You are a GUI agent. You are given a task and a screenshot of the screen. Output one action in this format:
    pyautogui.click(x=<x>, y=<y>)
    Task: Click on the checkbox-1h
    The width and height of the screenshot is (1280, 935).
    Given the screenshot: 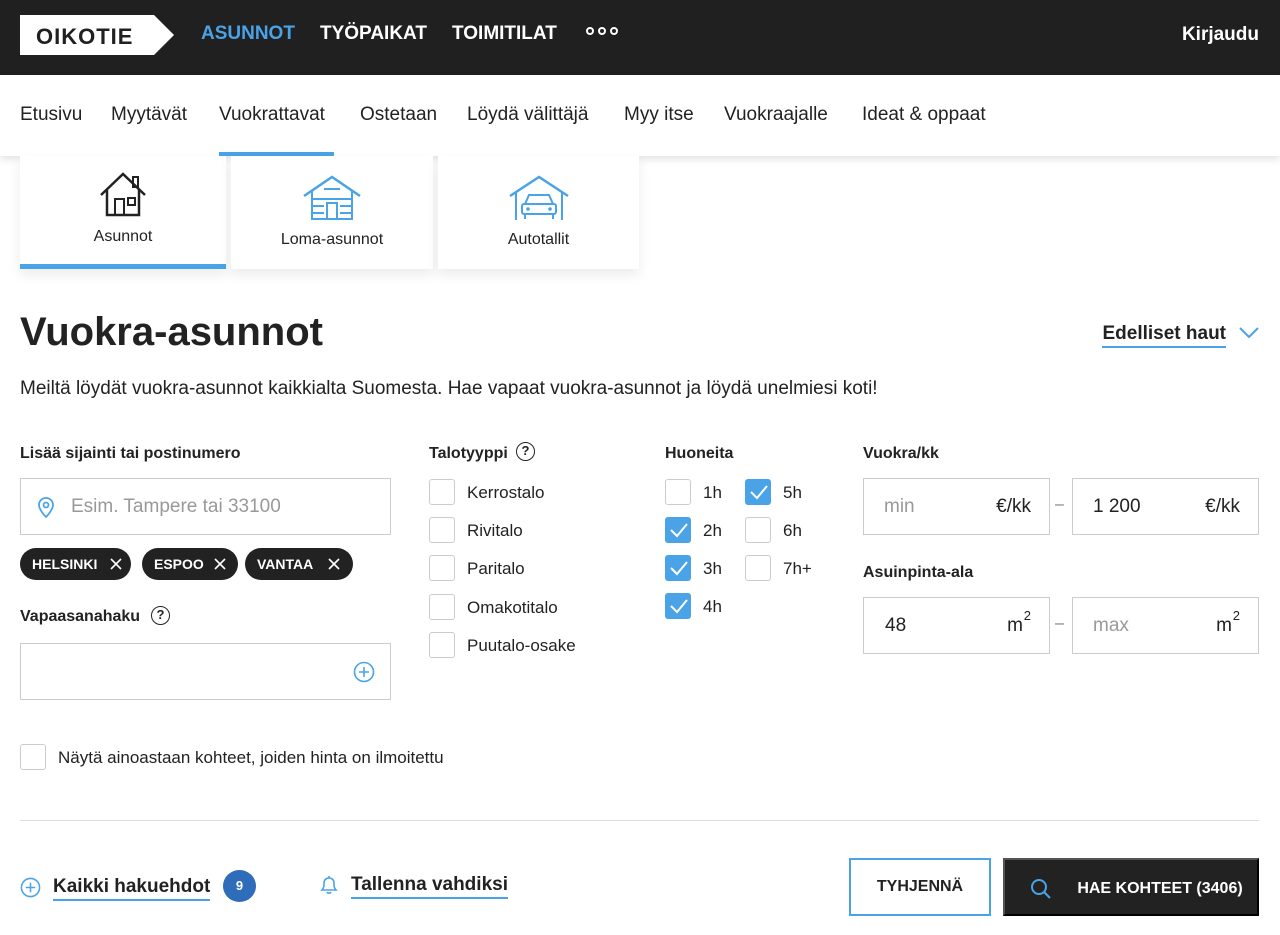 What is the action you would take?
    pyautogui.click(x=678, y=492)
    